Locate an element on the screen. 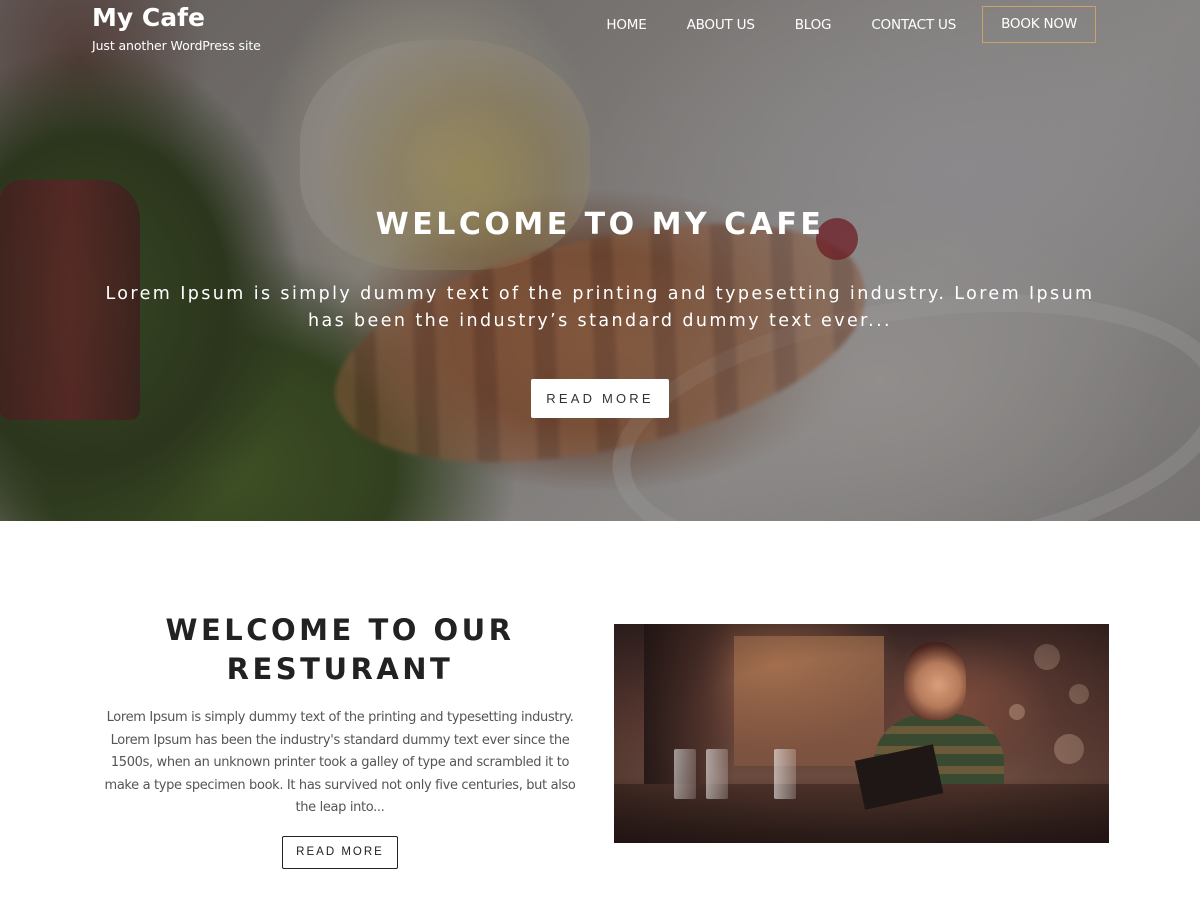 The width and height of the screenshot is (1200, 900). nav-item-contact-us: CONTACT US is located at coordinates (913, 25).